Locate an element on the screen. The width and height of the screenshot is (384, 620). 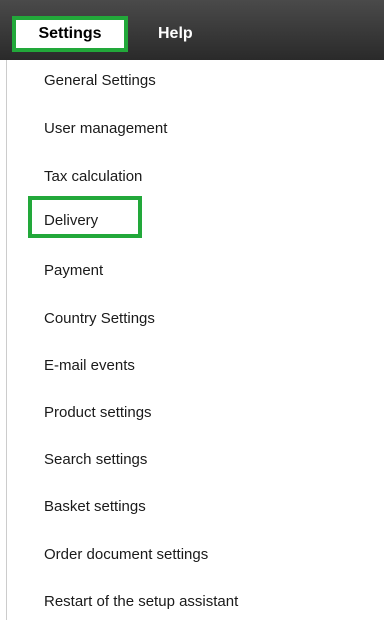
top-menubar: Settings Help is located at coordinates (192, 30).